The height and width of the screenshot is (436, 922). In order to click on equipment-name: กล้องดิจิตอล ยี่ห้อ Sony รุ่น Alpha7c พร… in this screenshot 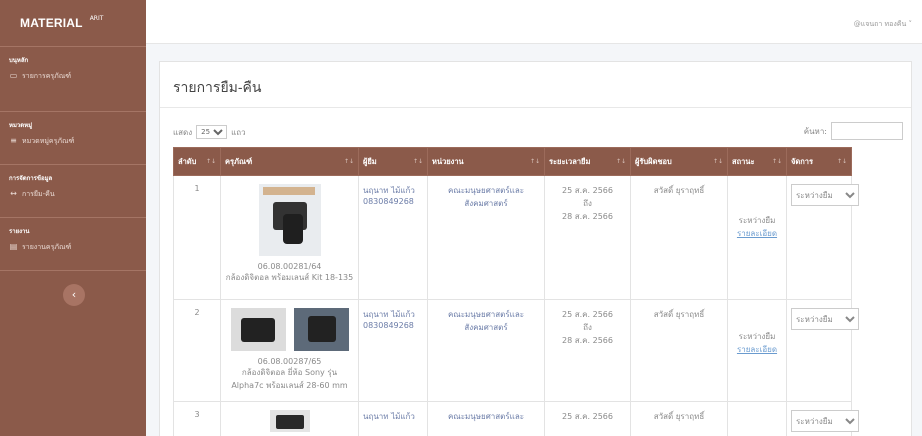, I will do `click(289, 379)`.